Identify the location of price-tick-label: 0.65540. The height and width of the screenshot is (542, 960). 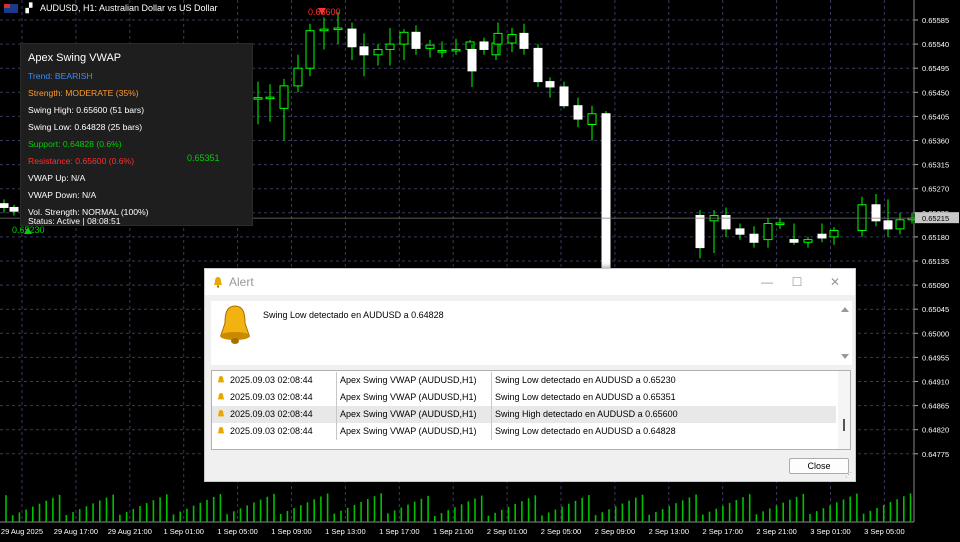
(935, 44).